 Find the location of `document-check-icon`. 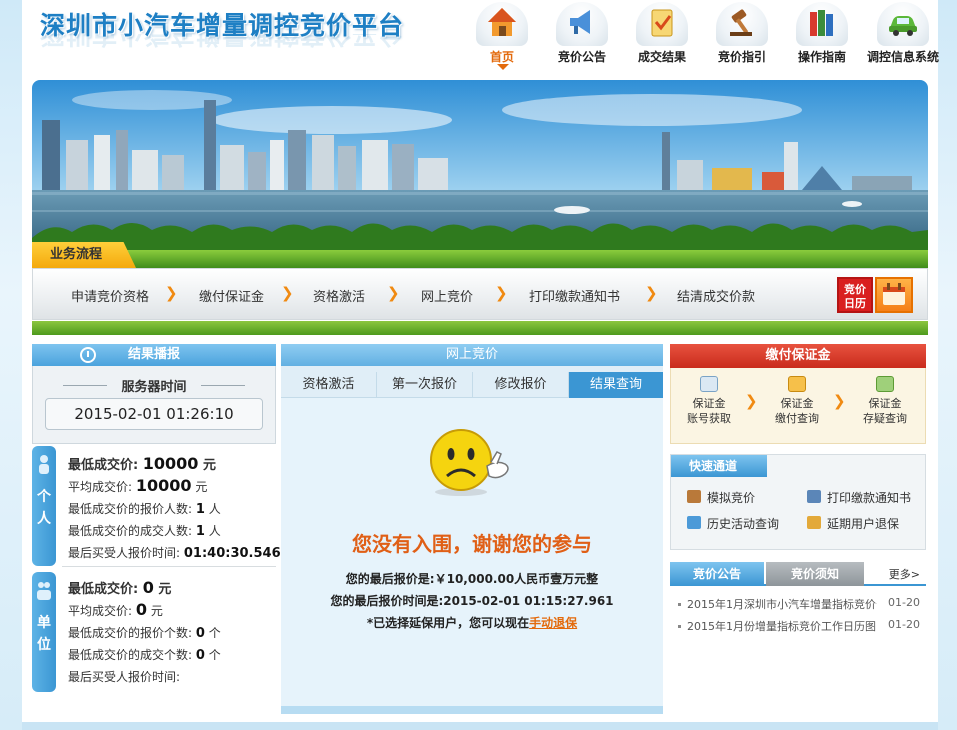

document-check-icon is located at coordinates (662, 24).